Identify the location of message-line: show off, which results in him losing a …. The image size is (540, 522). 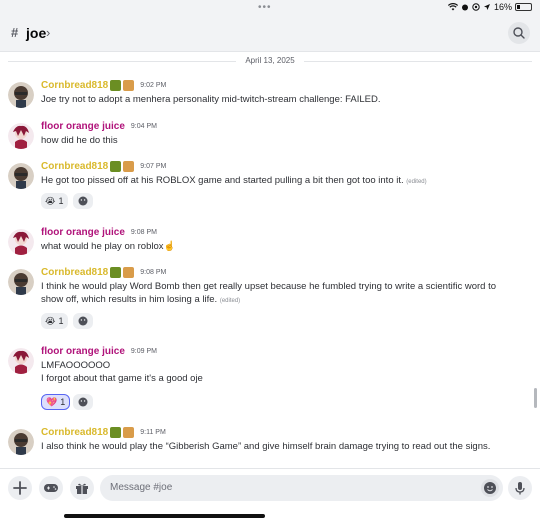
(281, 300).